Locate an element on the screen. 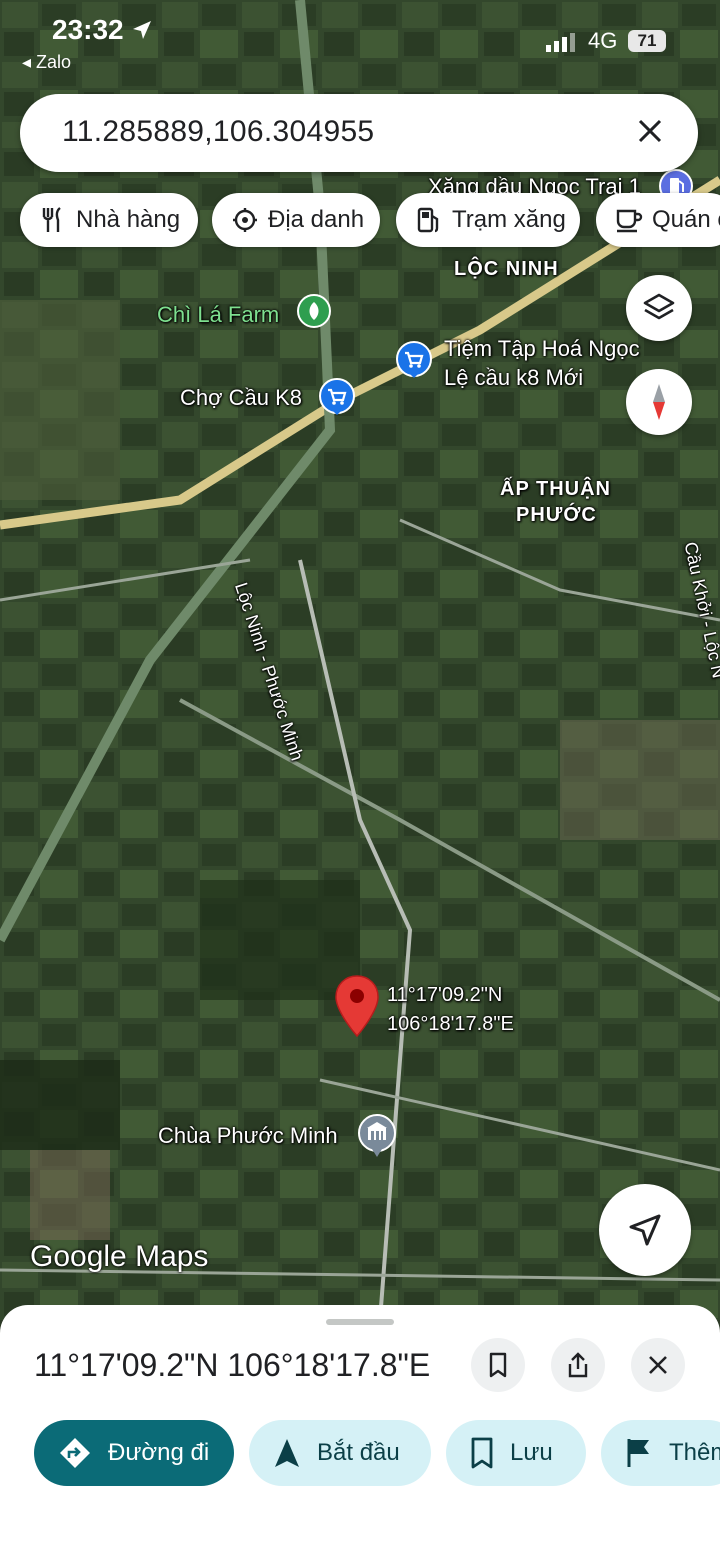 Image resolution: width=720 pixels, height=1557 pixels. search-query: 11.285889,106.304955 is located at coordinates (218, 132).